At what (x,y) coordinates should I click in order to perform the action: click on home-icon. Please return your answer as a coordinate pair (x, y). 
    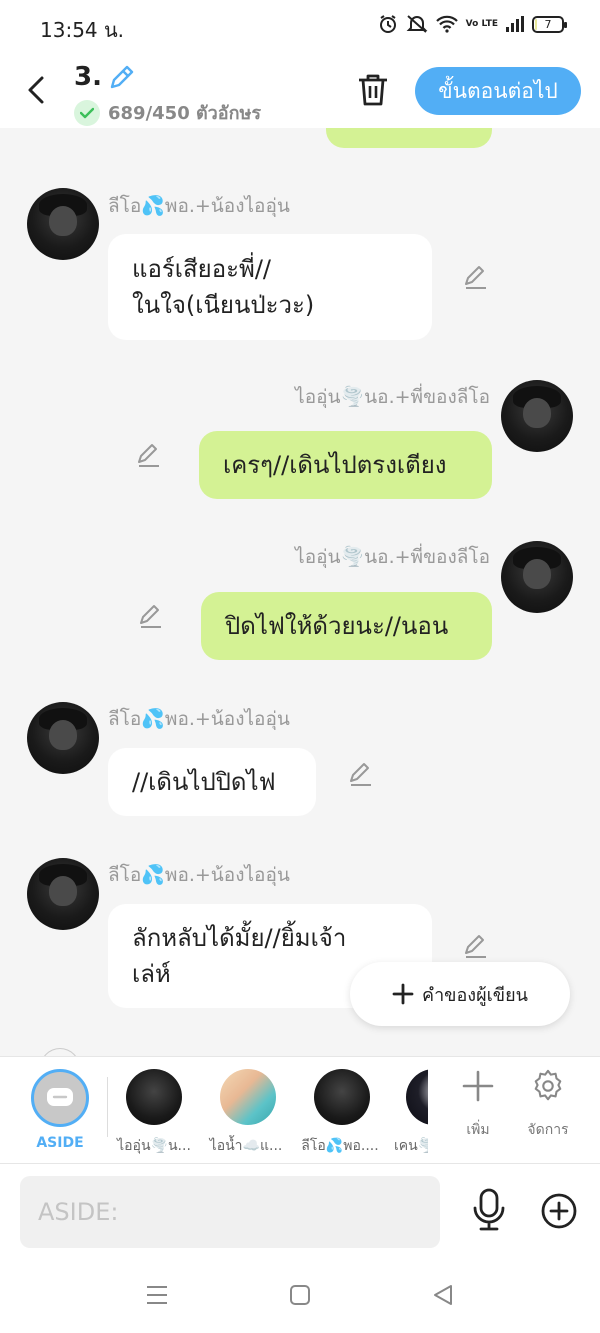
    Looking at the image, I should click on (300, 1295).